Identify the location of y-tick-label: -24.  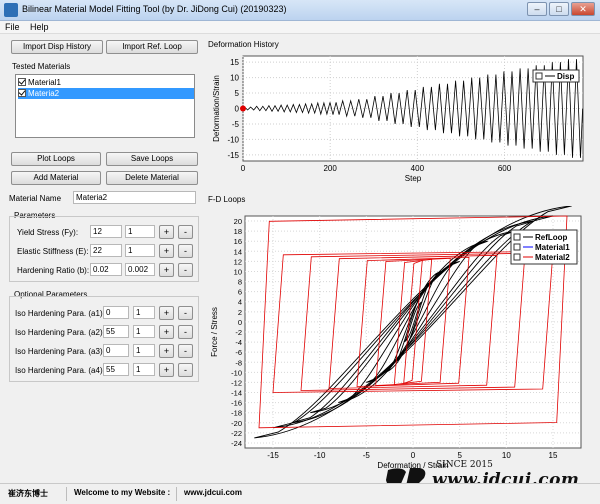
(236, 443).